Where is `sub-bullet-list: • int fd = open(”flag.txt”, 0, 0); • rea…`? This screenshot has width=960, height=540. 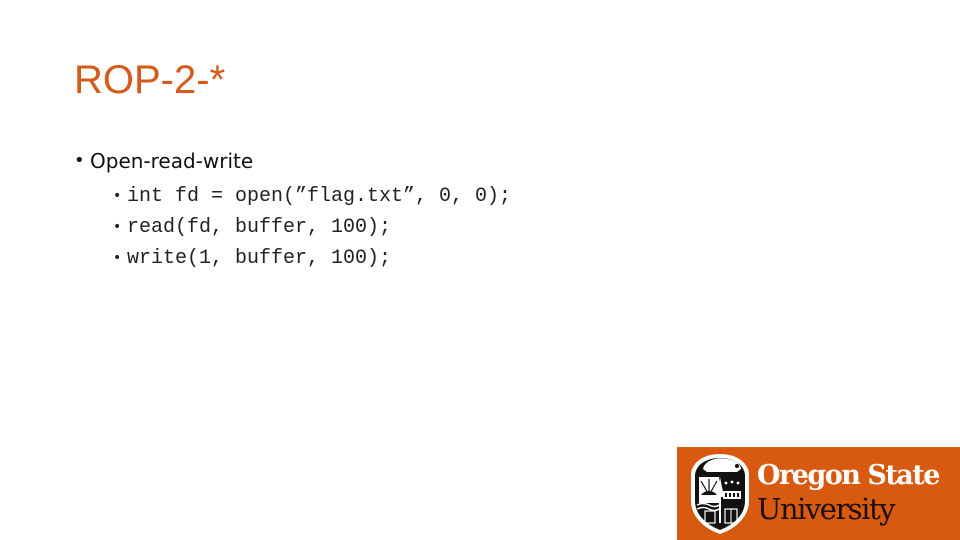 sub-bullet-list: • int fd = open(”flag.txt”, 0, 0); • rea… is located at coordinates (312, 227).